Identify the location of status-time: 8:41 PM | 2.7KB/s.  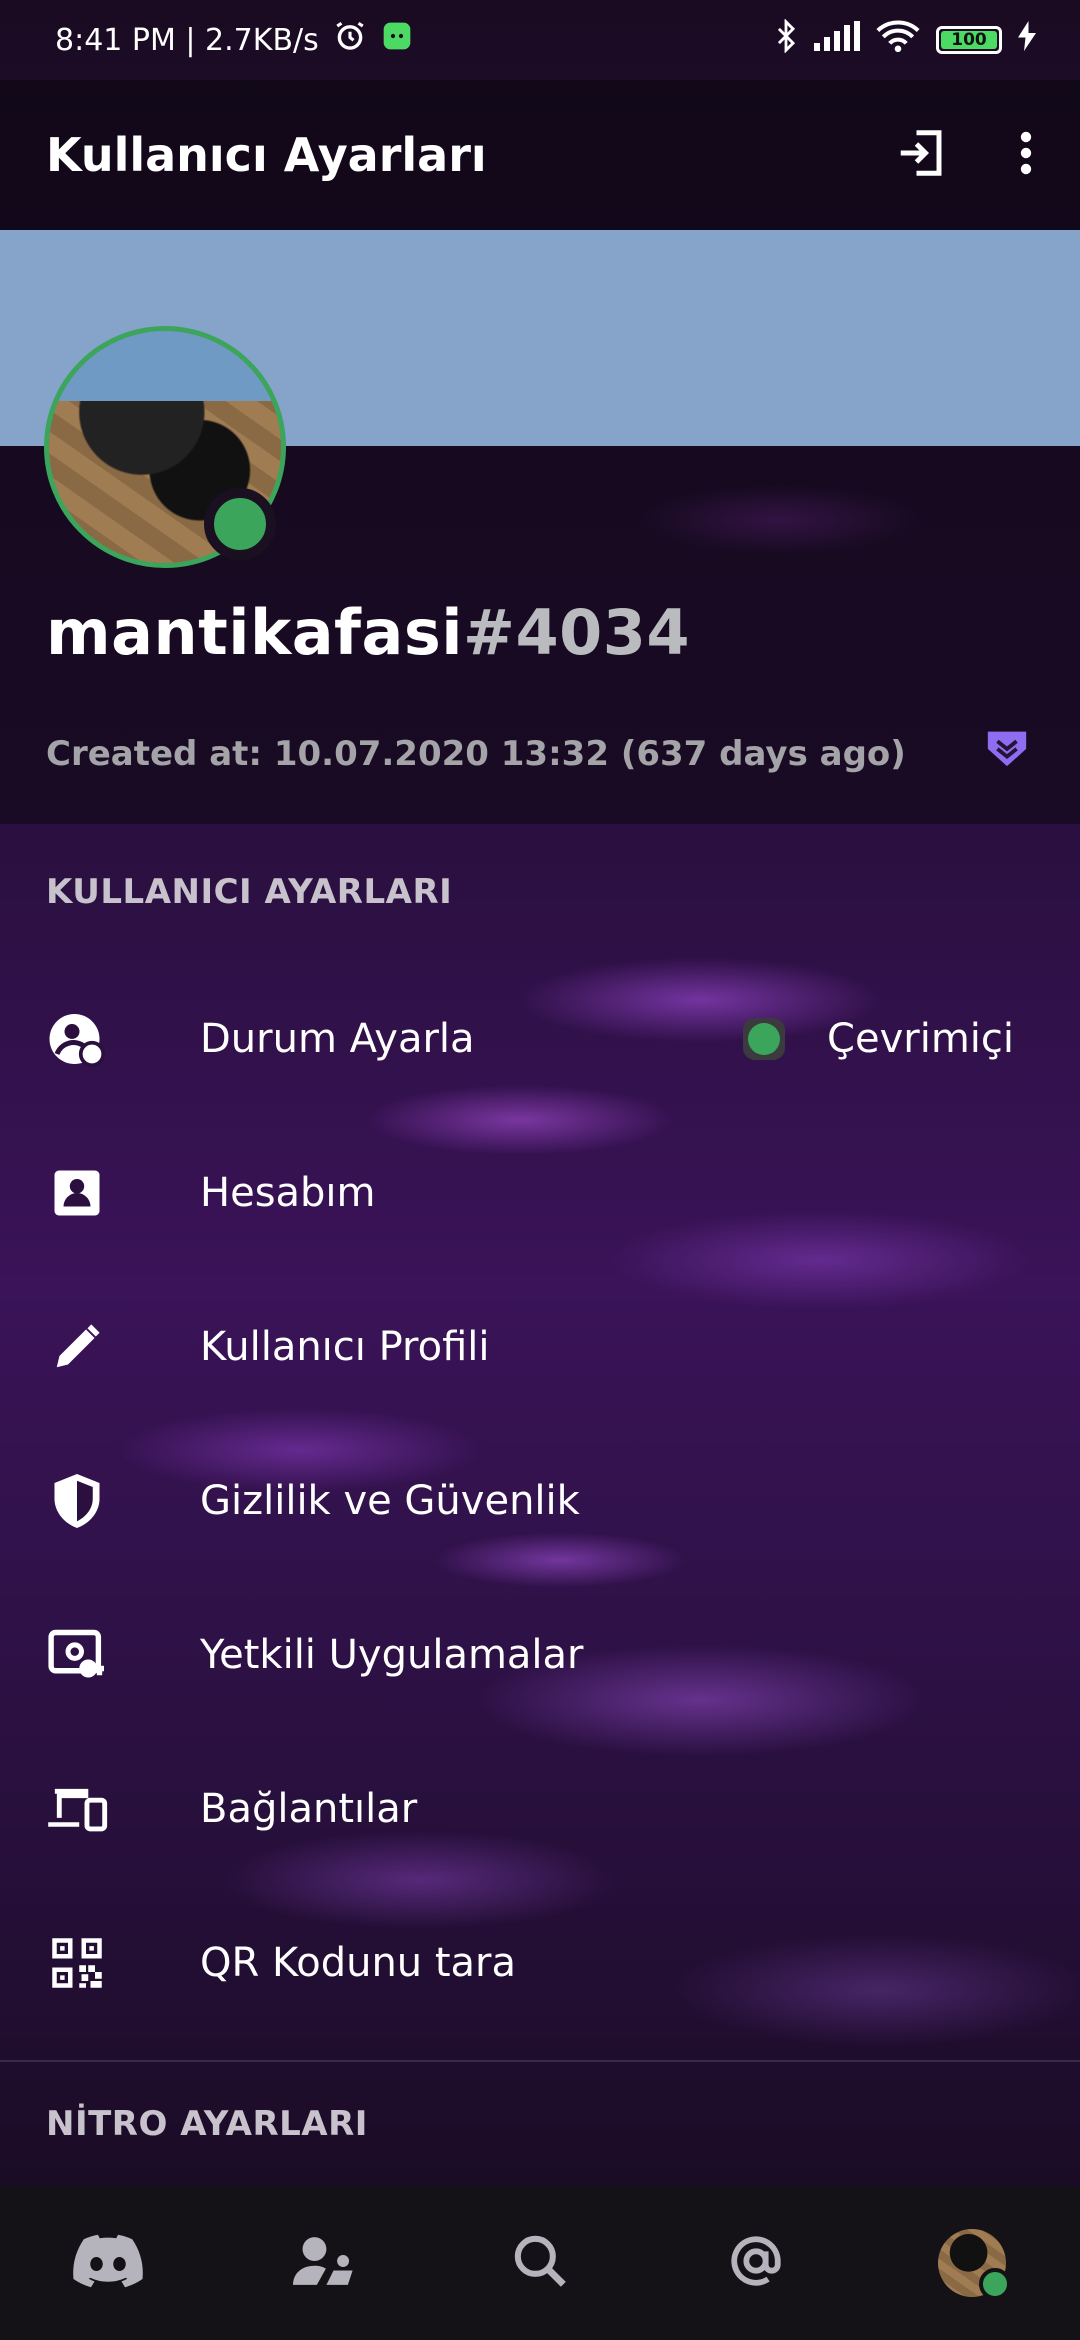
(187, 40).